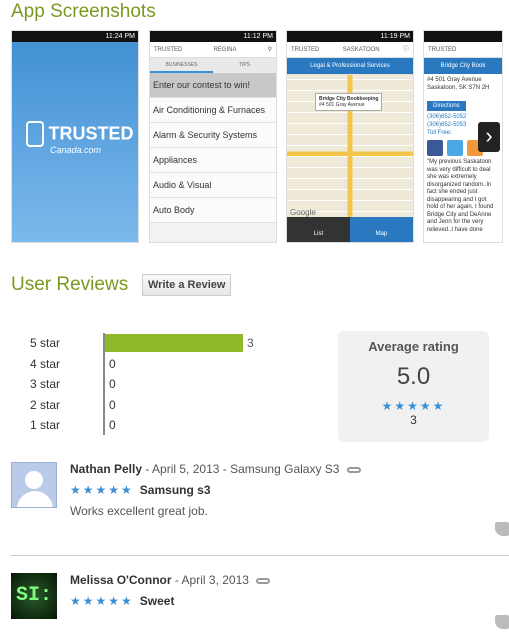 Image resolution: width=509 pixels, height=641 pixels. Describe the element at coordinates (463, 84) in the screenshot. I see `business-address: #4 501 Gray Avenue Saskatoon, SK S7N 2H` at that location.